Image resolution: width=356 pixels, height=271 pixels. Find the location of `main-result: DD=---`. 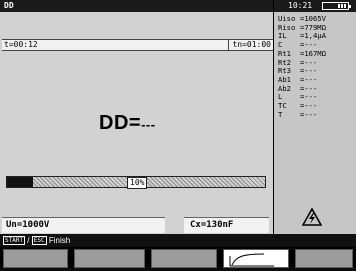

main-result: DD=--- is located at coordinates (127, 123).